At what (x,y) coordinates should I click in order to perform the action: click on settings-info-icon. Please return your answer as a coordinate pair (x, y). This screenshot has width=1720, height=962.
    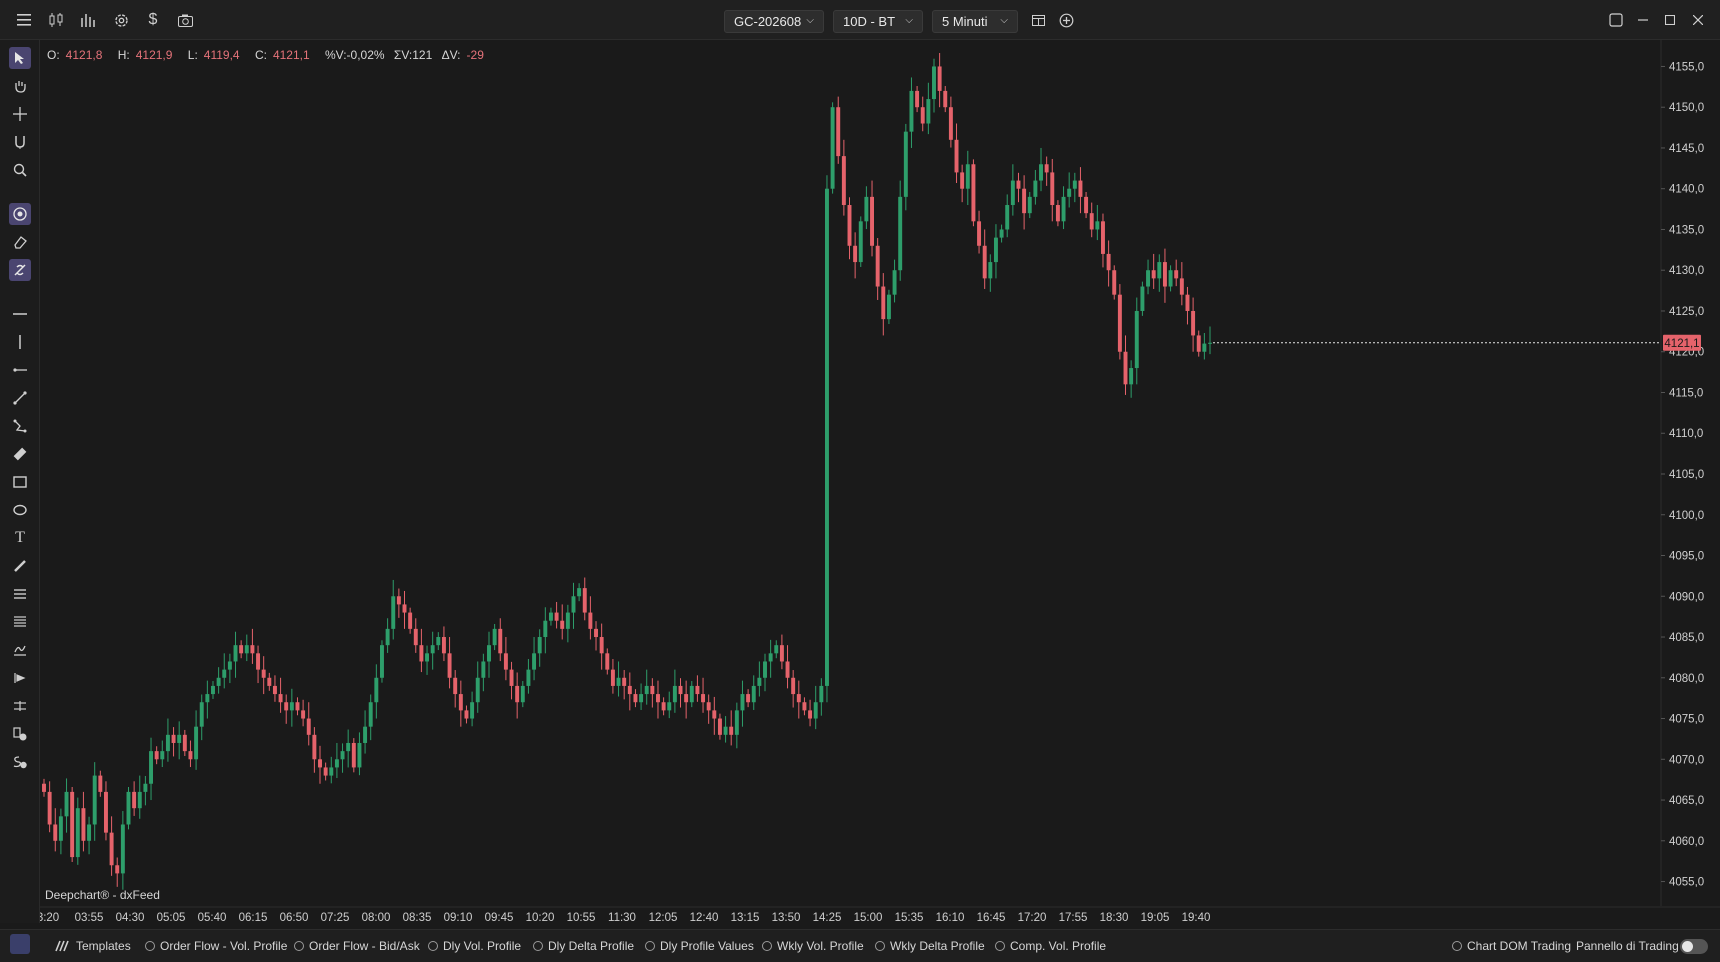
    Looking at the image, I should click on (20, 762).